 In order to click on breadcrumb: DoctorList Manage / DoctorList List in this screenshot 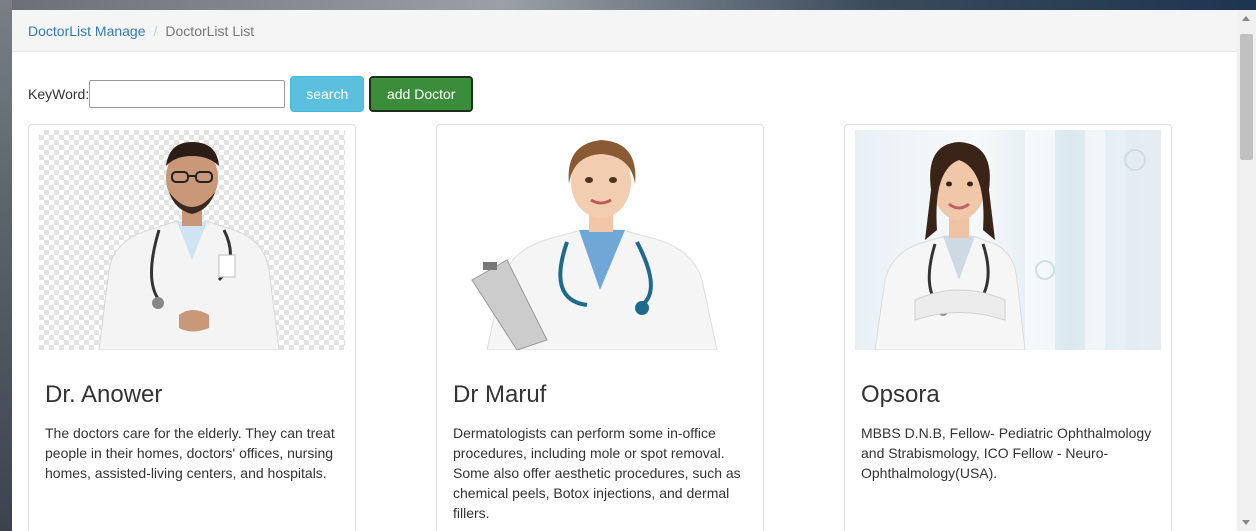, I will do `click(624, 31)`.